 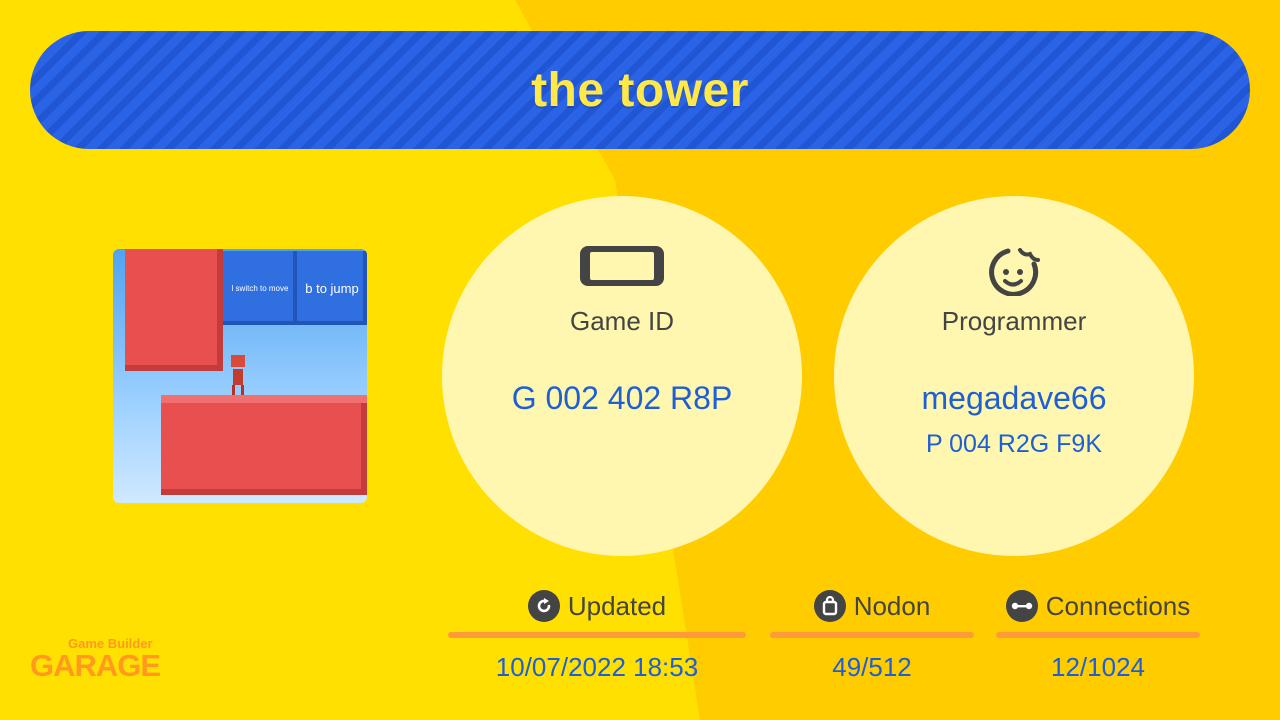 I want to click on updated-stat: Updated 10/07/2022 18:53, so click(x=597, y=635).